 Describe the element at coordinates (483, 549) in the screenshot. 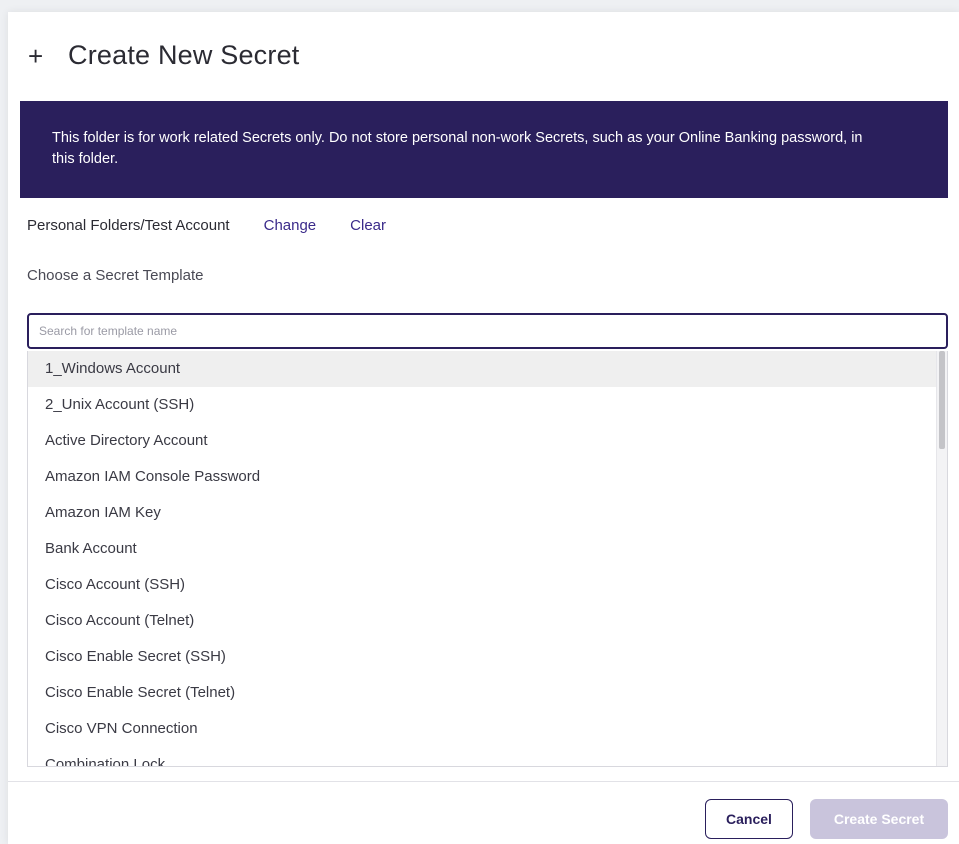

I see `template-list-item: Bank Account` at that location.